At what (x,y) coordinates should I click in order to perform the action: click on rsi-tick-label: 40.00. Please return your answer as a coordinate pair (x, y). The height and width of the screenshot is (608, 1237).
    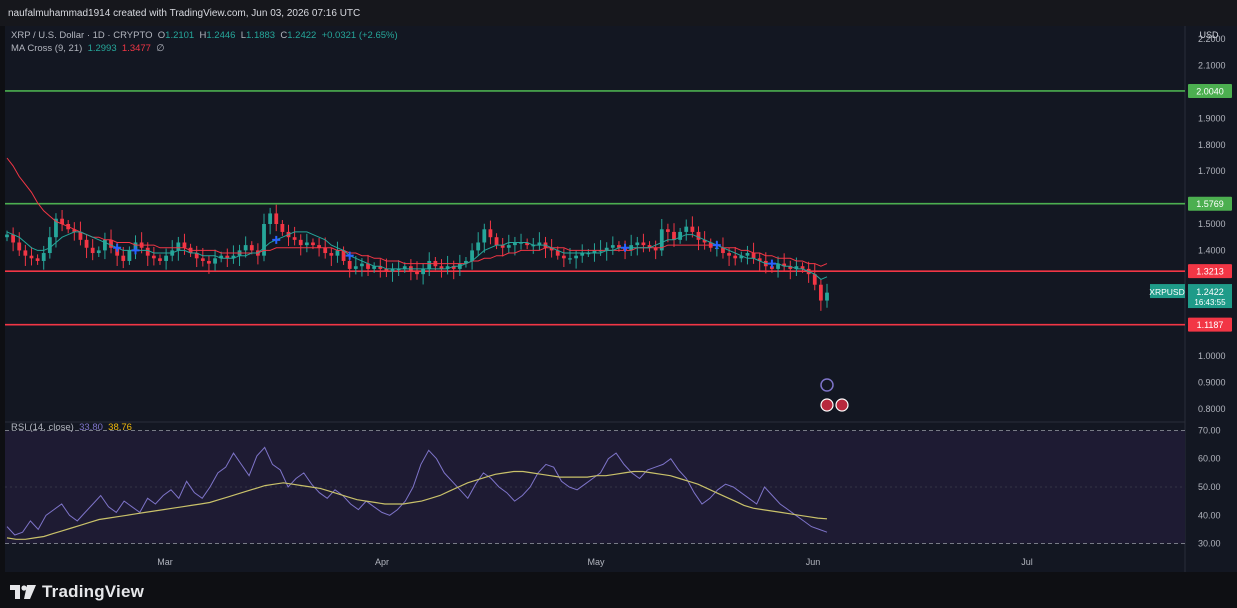
    Looking at the image, I should click on (1209, 515).